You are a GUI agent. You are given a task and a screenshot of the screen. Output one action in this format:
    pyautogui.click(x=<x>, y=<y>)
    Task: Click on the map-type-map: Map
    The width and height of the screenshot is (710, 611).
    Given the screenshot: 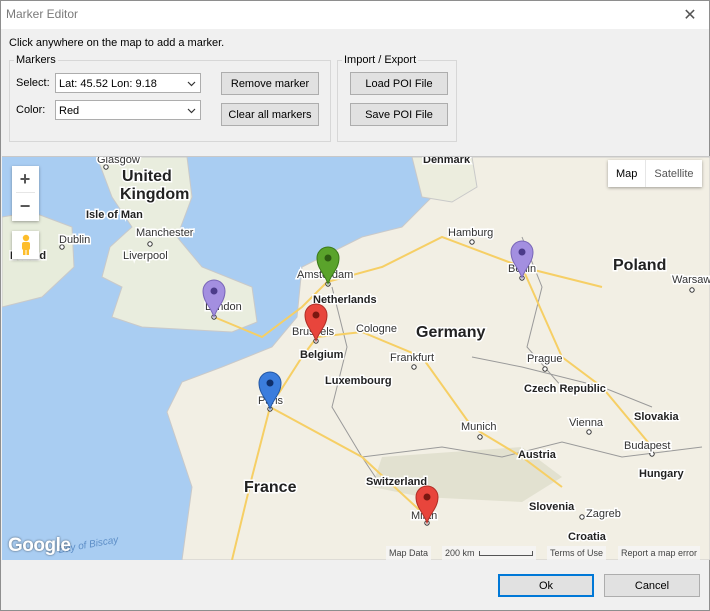 What is the action you would take?
    pyautogui.click(x=626, y=173)
    